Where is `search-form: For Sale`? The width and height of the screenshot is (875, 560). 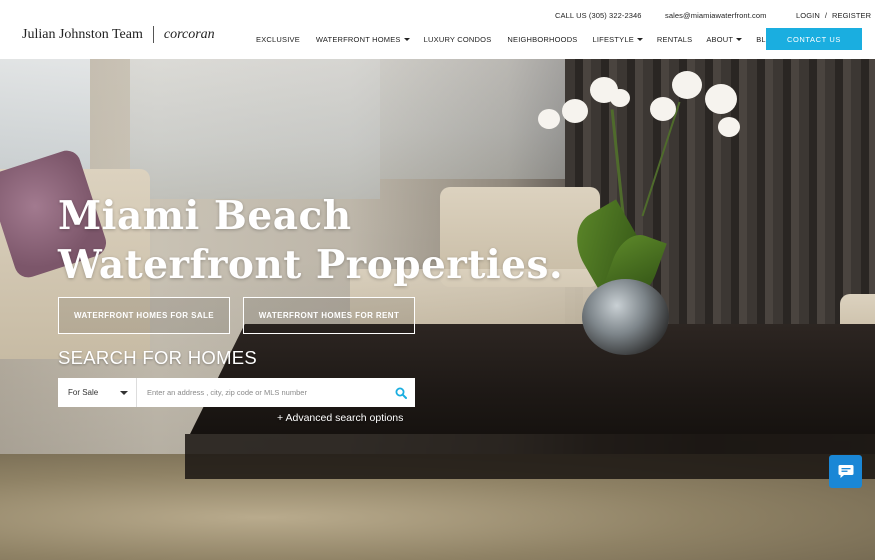 search-form: For Sale is located at coordinates (236, 392).